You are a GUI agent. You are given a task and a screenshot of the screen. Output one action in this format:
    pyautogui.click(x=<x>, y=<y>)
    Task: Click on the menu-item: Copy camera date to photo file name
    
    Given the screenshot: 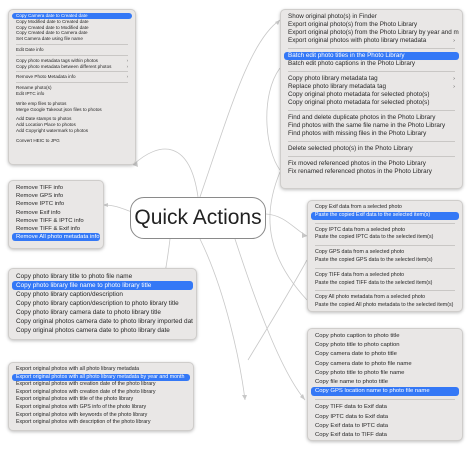 What is the action you would take?
    pyautogui.click(x=385, y=364)
    